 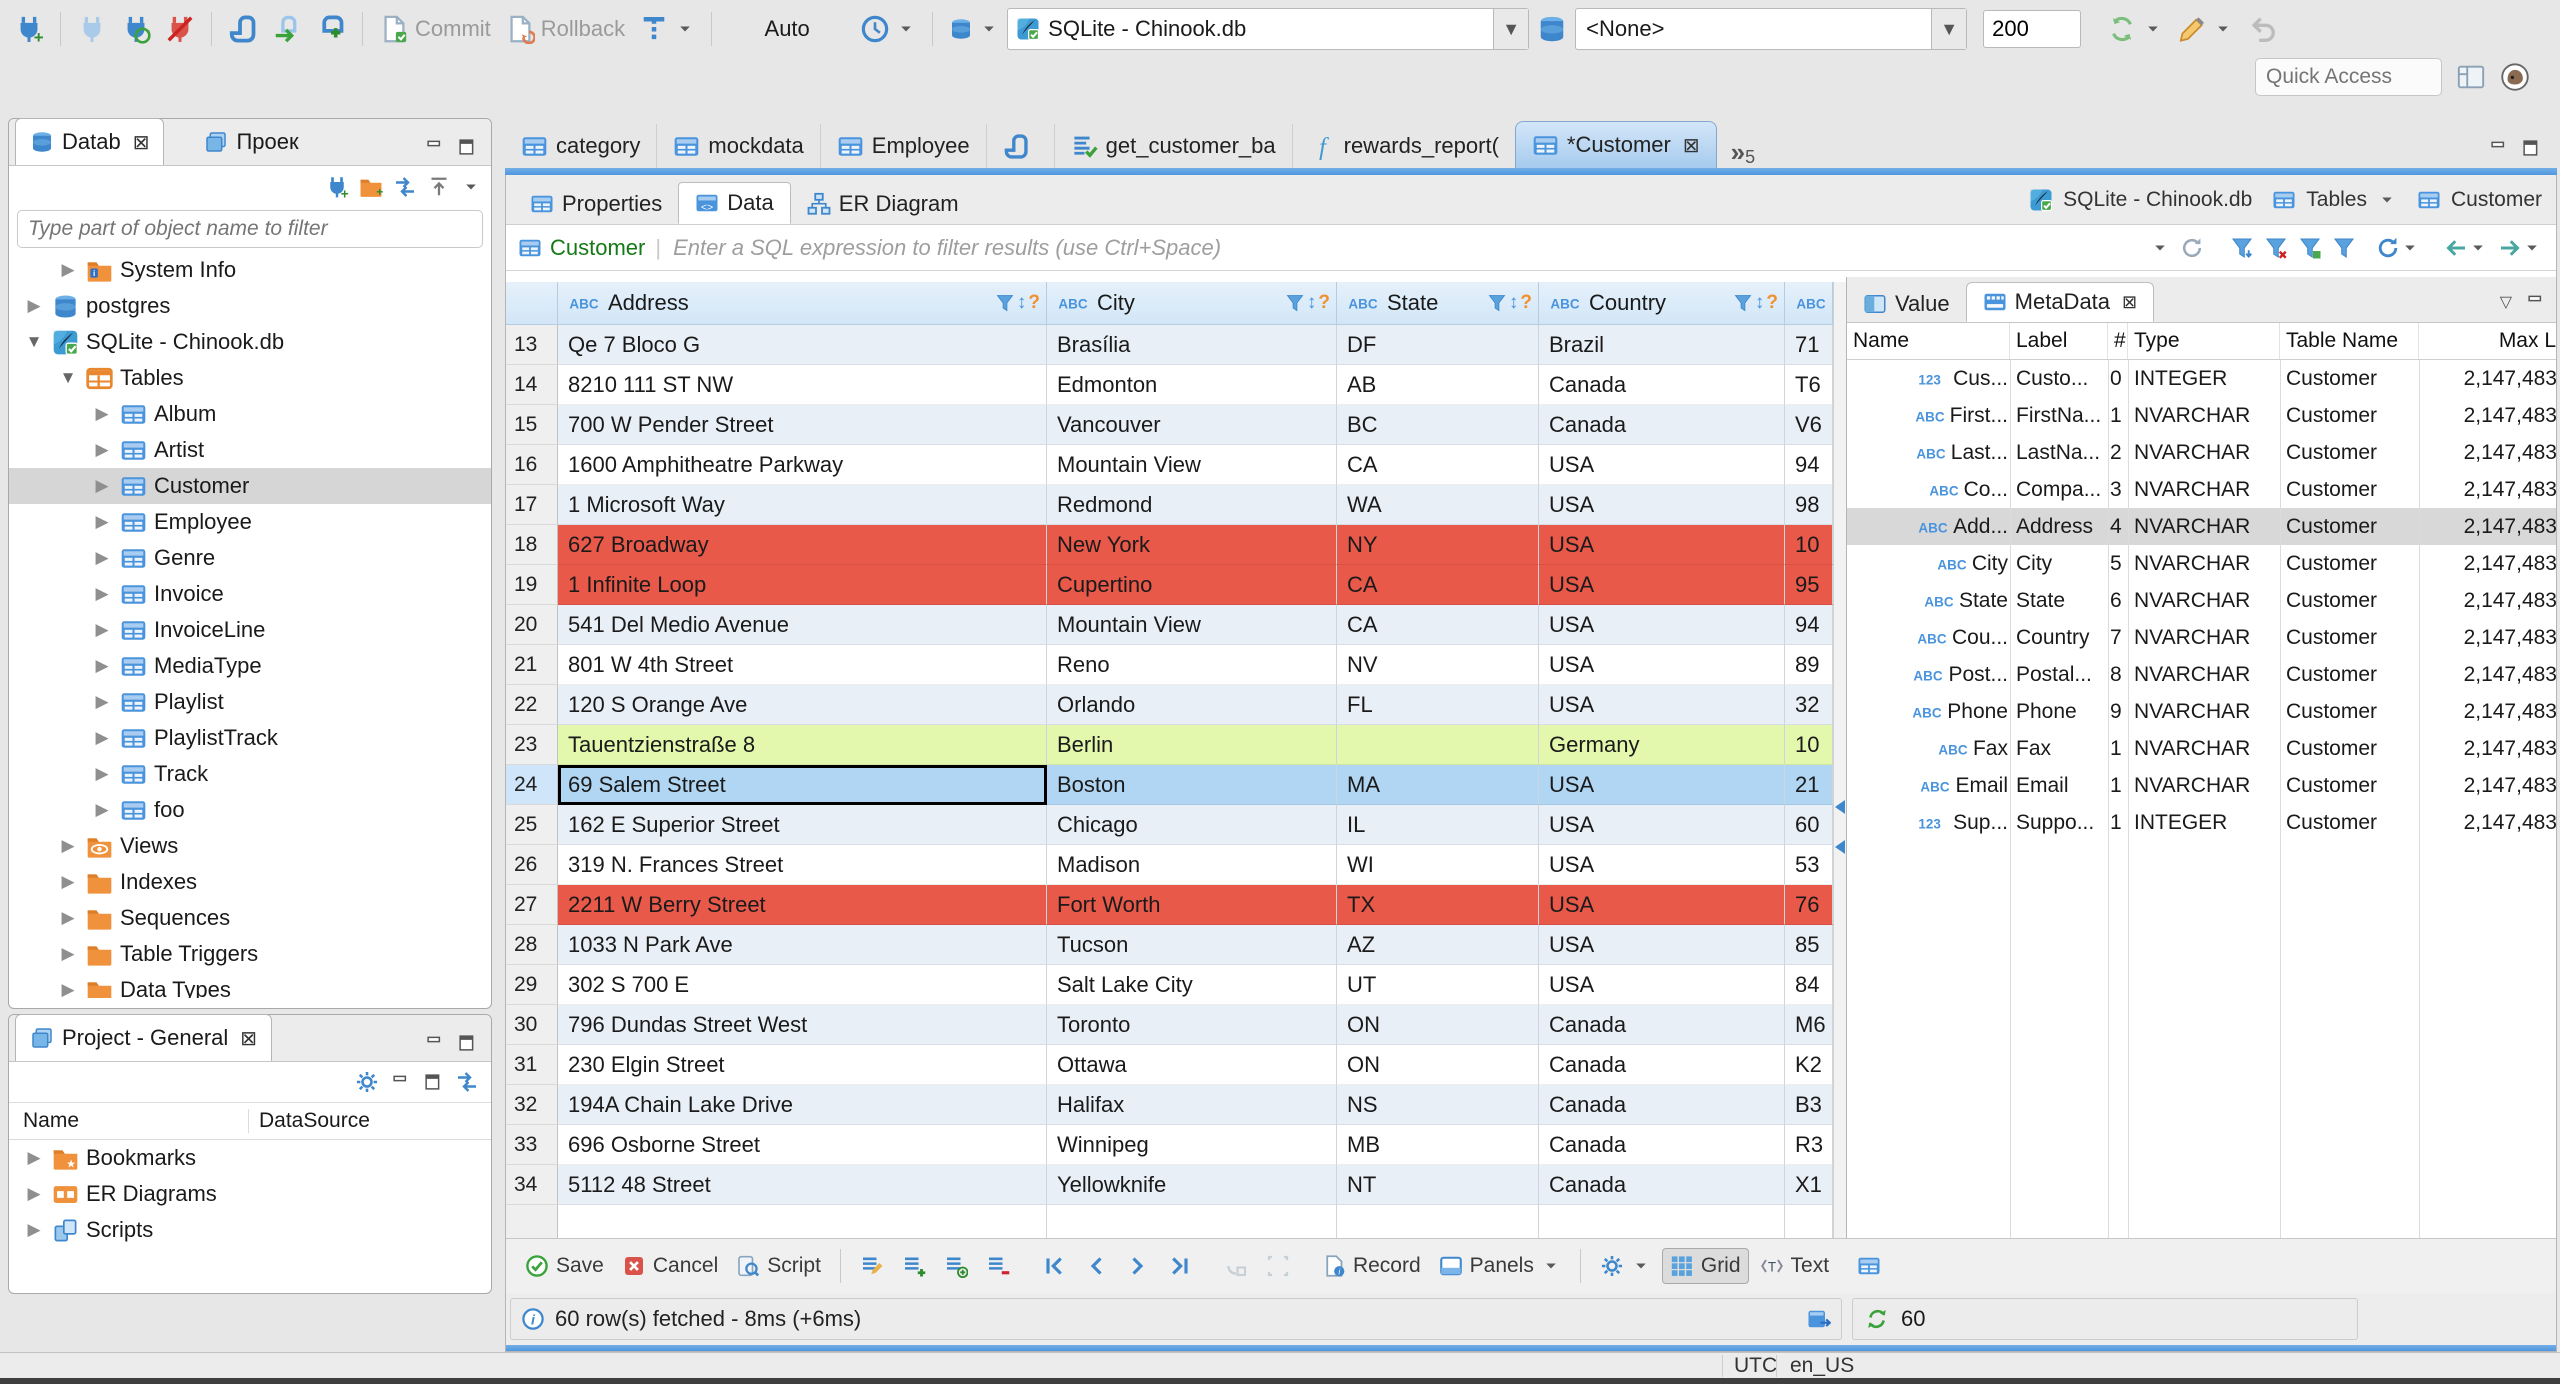 I want to click on tree-item-Data-Types: ▶ Data Types, so click(x=250, y=985).